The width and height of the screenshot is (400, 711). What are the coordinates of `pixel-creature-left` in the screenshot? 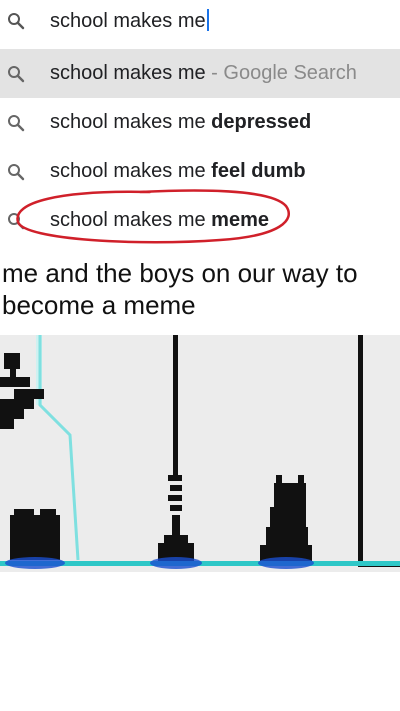 It's located at (30, 456).